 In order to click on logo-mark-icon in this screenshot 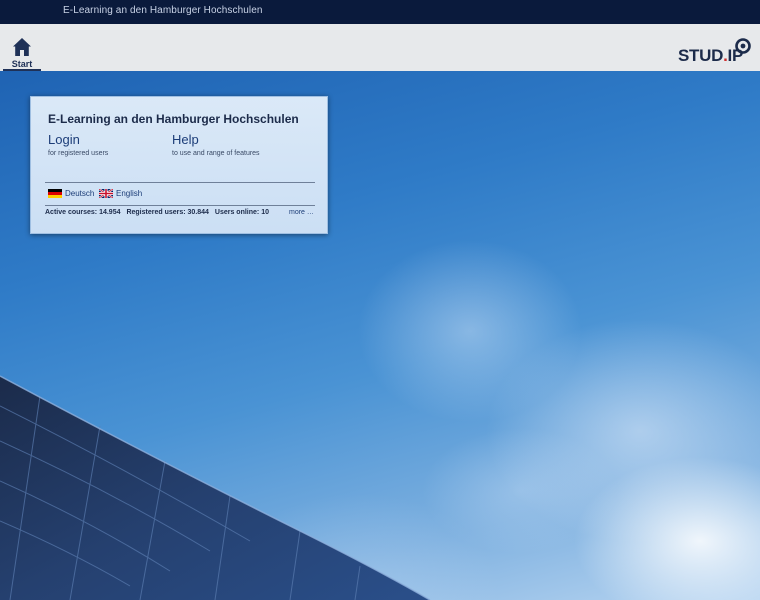, I will do `click(743, 46)`.